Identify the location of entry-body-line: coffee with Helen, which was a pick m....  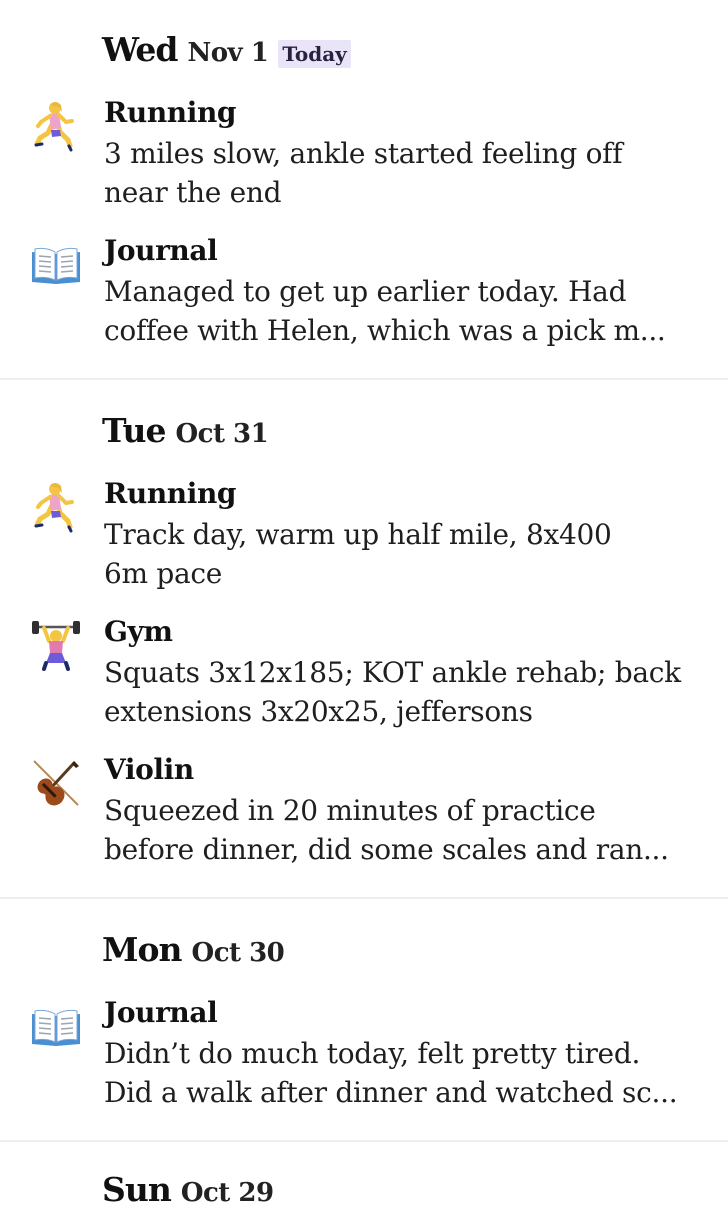
(385, 330).